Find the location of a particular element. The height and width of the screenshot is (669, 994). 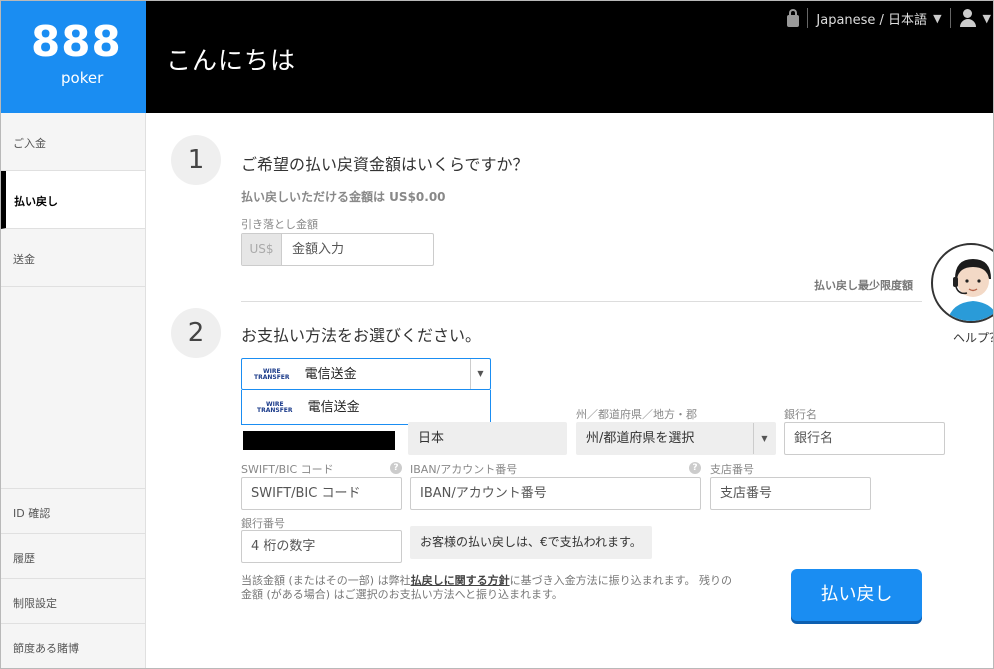

withdraw-button: 払い戻し is located at coordinates (856, 595).